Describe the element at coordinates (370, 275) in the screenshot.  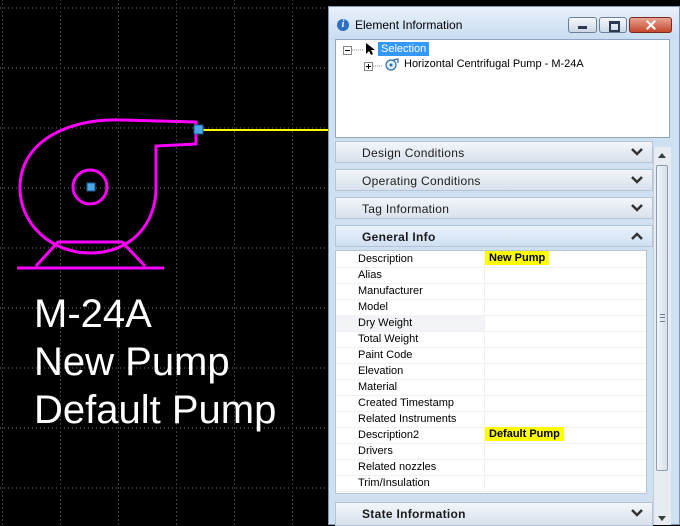
I see `property-name: Alias` at that location.